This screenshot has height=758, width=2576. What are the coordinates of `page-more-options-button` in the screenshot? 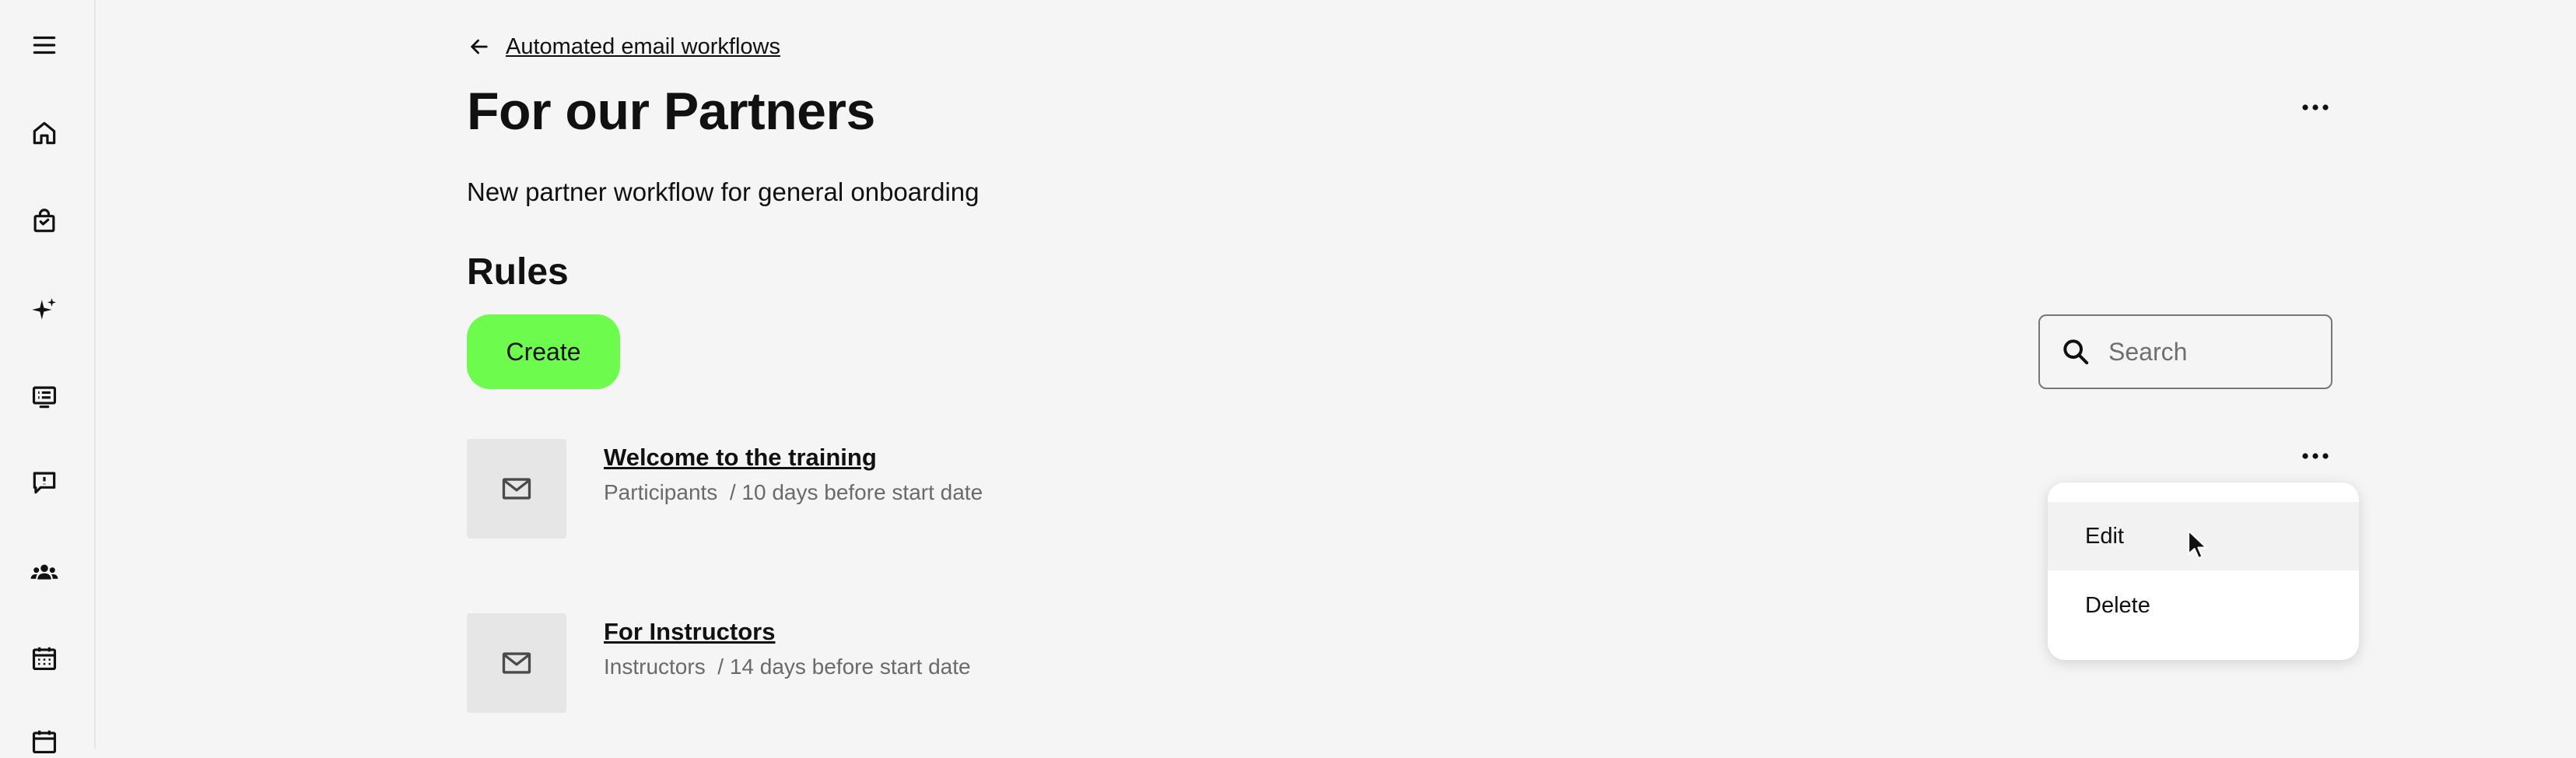 It's located at (2315, 107).